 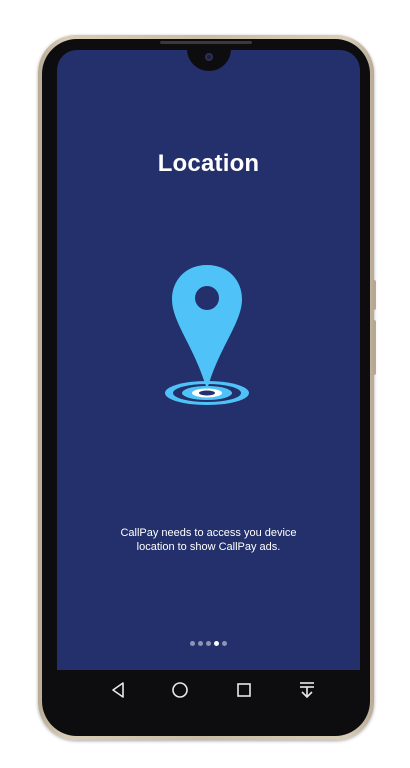 I want to click on nav-recents-button, so click(x=244, y=690).